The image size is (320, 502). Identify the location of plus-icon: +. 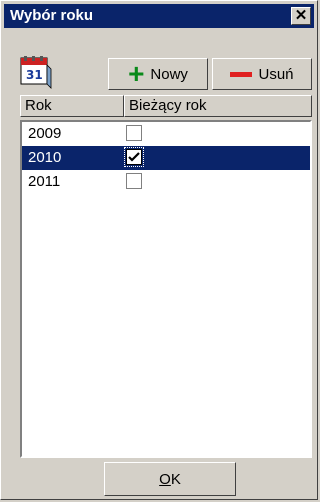
(136, 73).